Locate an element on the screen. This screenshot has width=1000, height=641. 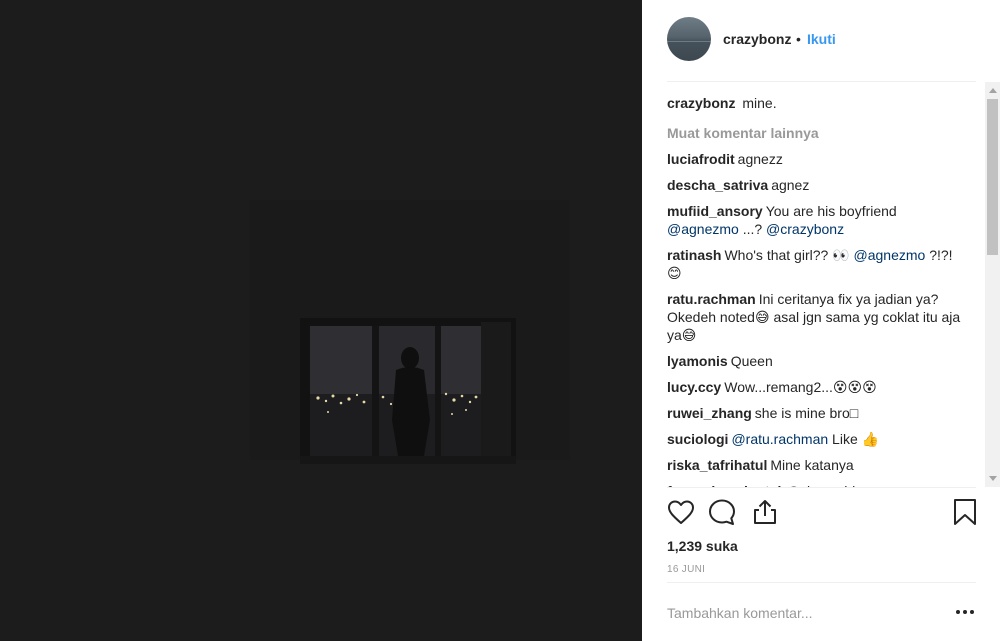
share-icon is located at coordinates (765, 512).